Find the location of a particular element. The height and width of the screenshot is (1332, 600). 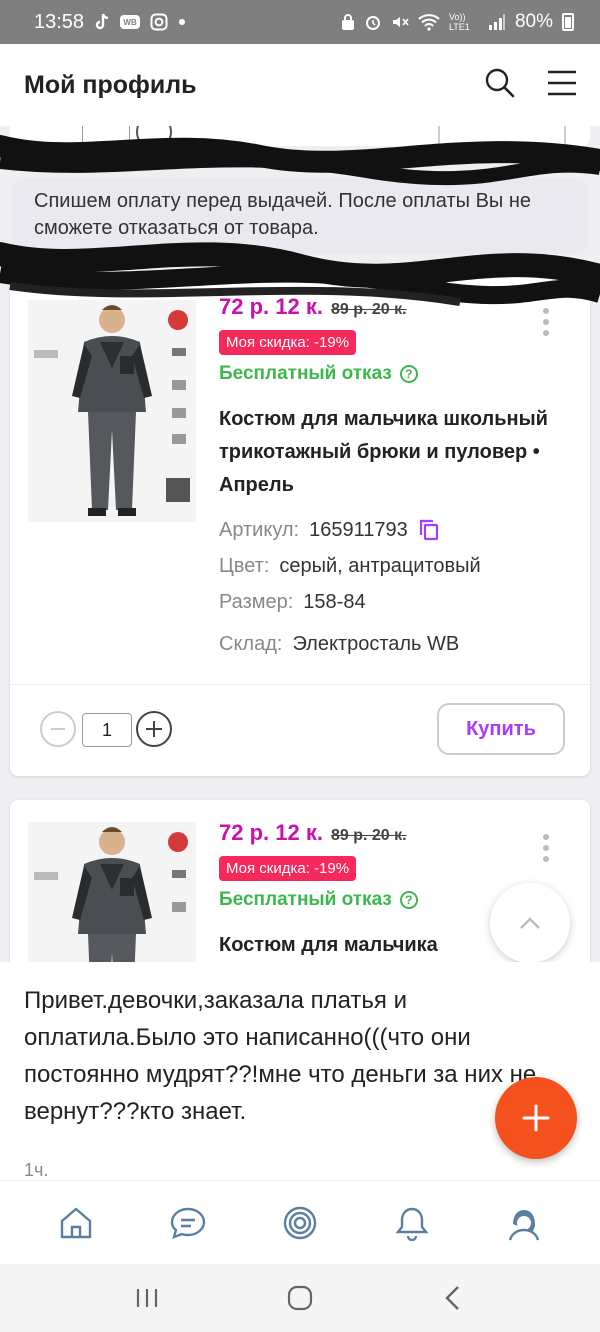

quantity-field: 1 is located at coordinates (107, 730).